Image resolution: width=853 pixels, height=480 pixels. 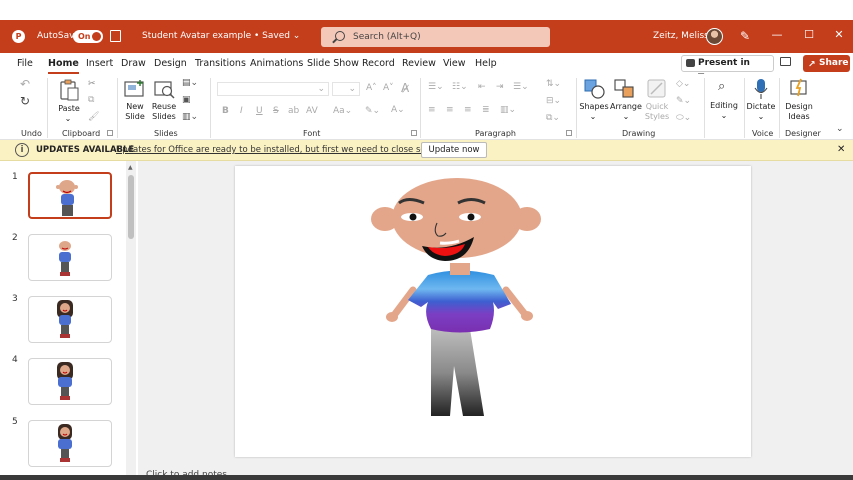 What do you see at coordinates (432, 110) in the screenshot?
I see `align-left-icon: ≡` at bounding box center [432, 110].